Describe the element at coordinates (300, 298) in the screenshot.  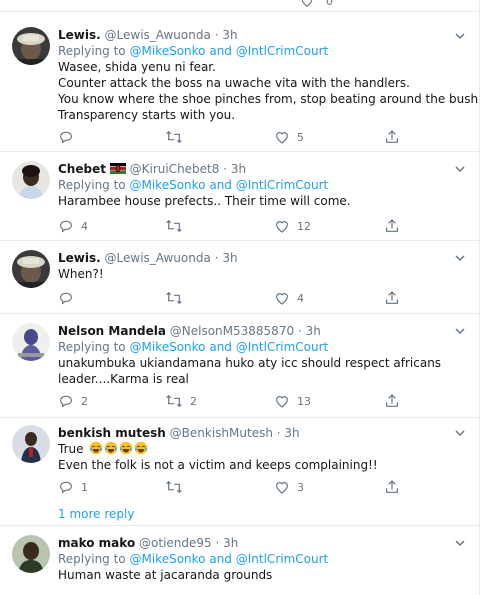
I see `like-count: 4` at that location.